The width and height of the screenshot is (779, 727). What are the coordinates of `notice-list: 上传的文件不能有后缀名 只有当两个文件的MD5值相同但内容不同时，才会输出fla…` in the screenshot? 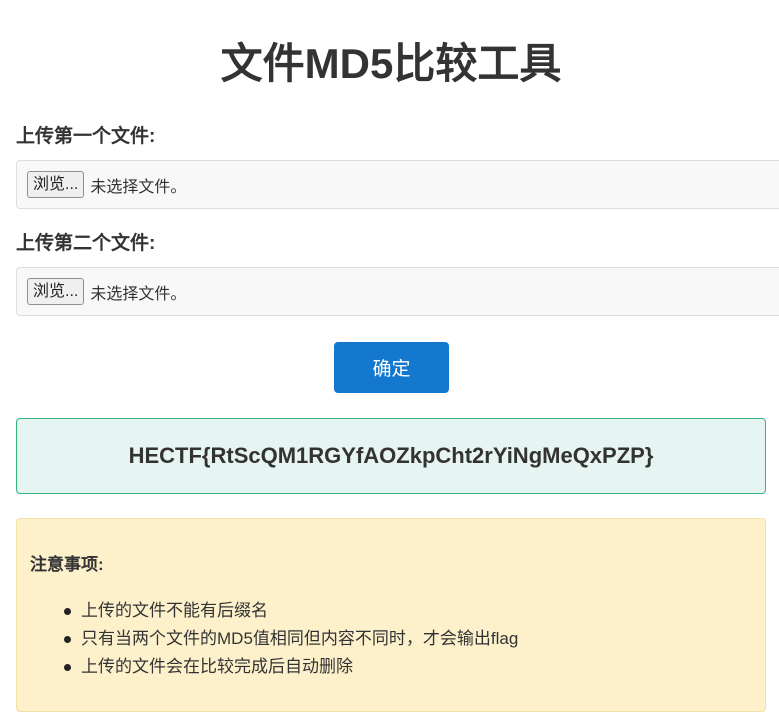 It's located at (290, 639).